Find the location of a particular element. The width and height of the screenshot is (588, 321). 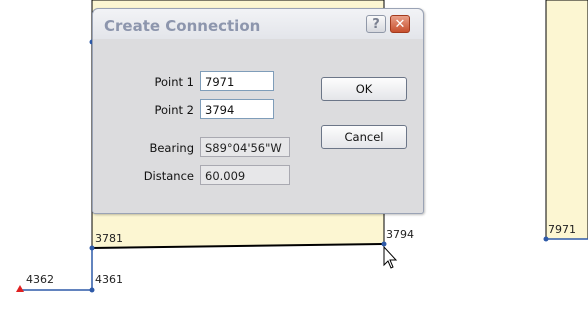

close-button: ✕ is located at coordinates (400, 24).